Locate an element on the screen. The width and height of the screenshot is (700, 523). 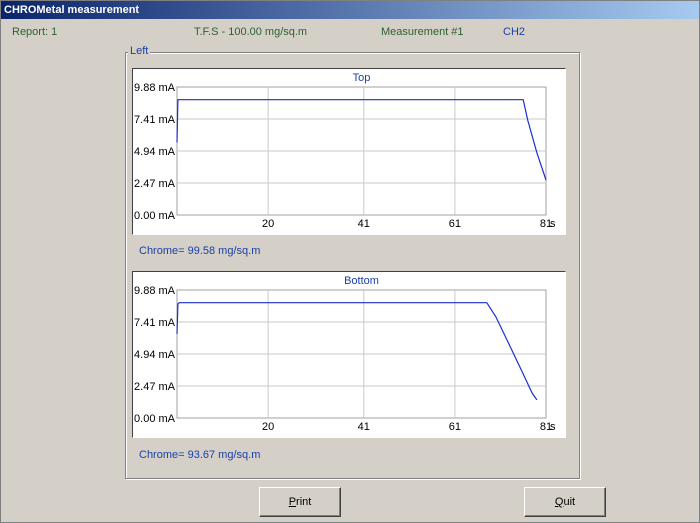
chart-title: Top is located at coordinates (362, 78).